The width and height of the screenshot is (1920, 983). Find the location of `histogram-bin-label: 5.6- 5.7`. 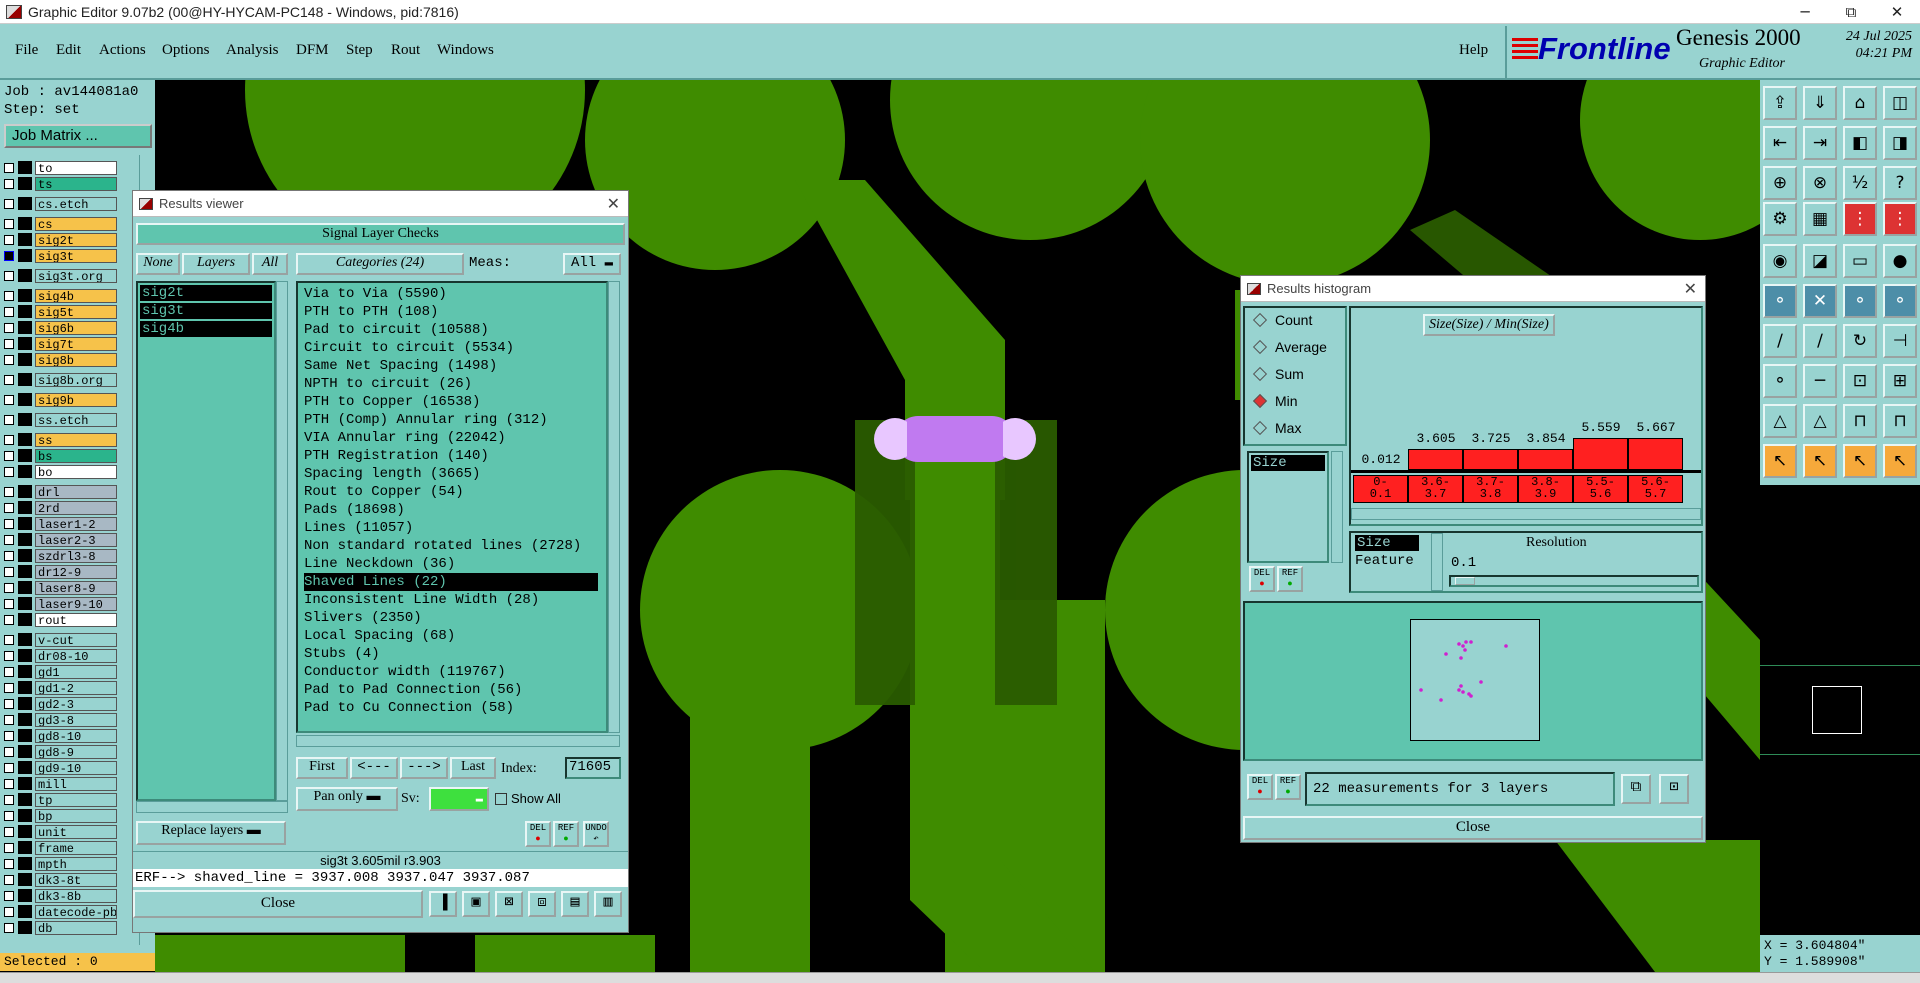

histogram-bin-label: 5.6- 5.7 is located at coordinates (1655, 489).